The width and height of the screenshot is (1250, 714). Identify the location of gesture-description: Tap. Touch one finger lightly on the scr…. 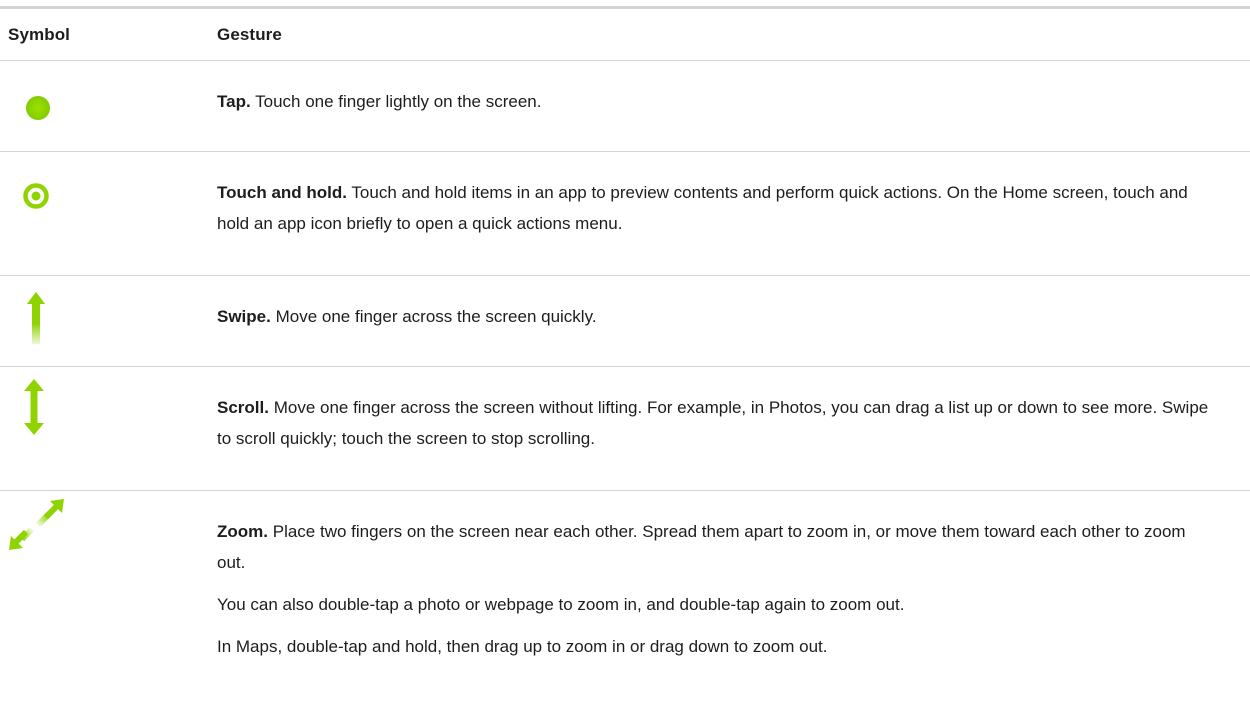
(379, 101).